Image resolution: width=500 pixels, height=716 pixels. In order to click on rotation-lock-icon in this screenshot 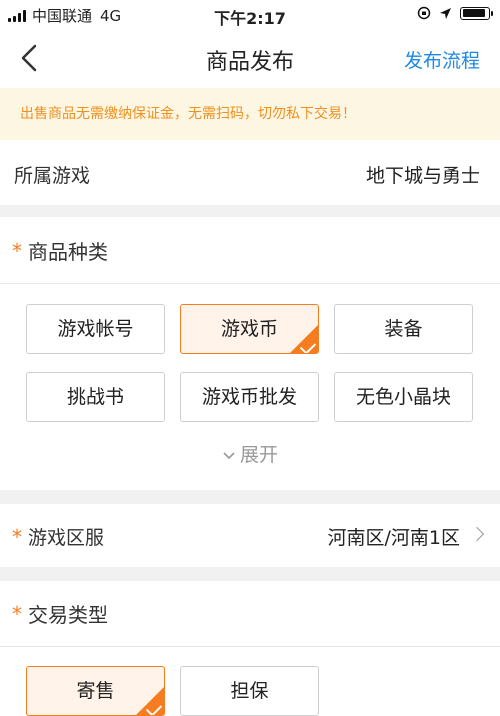, I will do `click(424, 13)`.